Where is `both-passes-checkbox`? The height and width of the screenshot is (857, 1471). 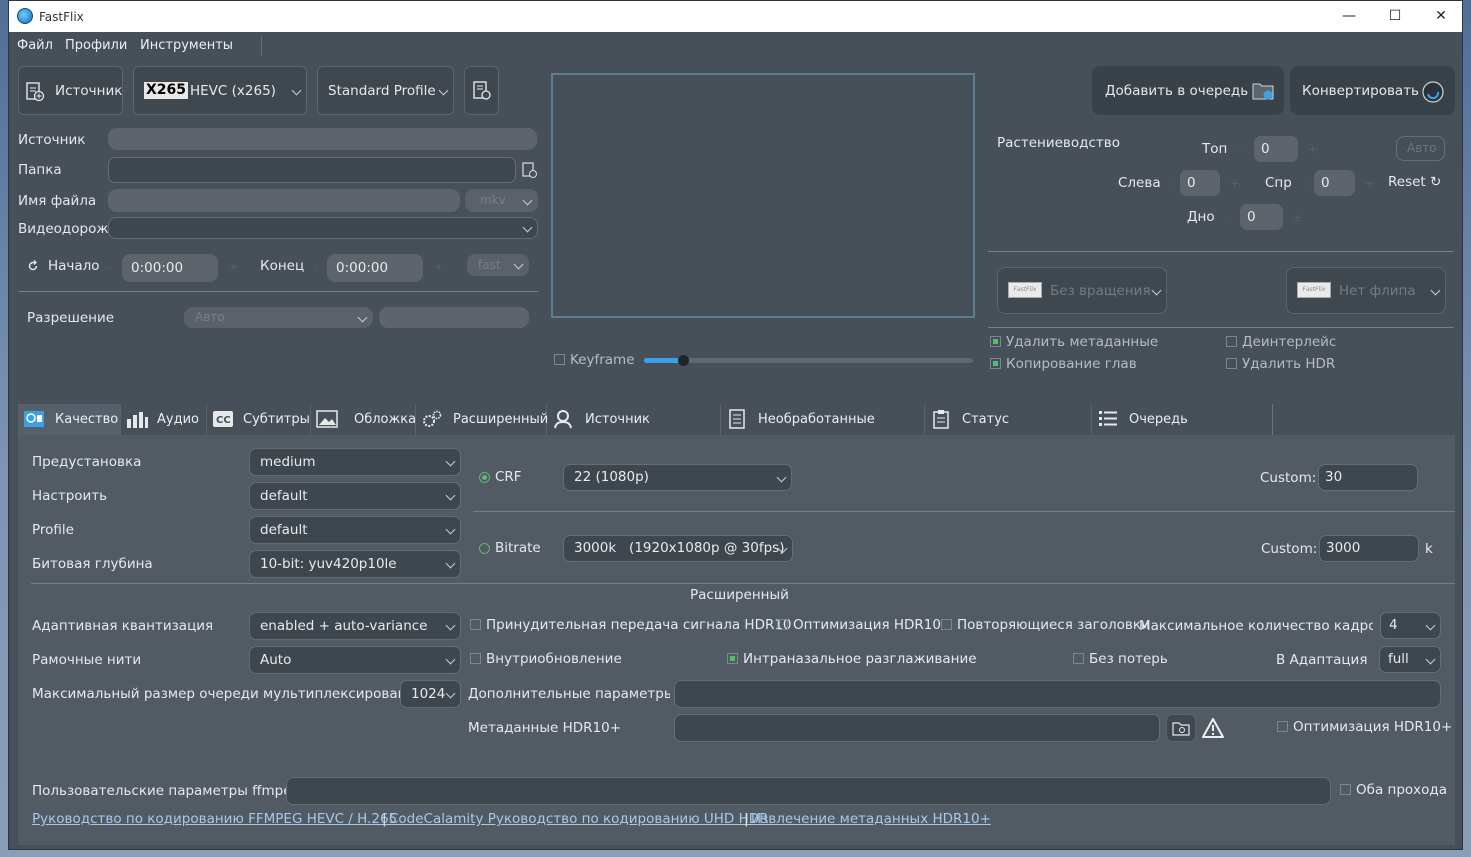
both-passes-checkbox is located at coordinates (1345, 789).